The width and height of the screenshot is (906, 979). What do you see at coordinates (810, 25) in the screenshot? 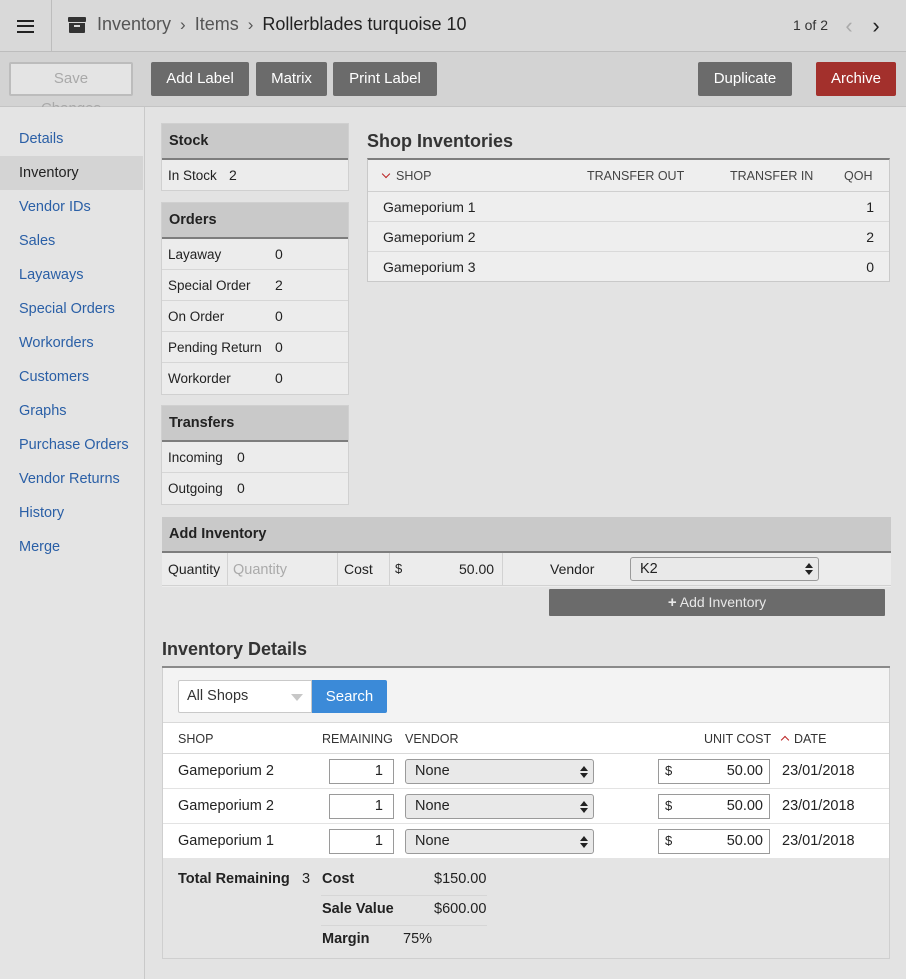
I see `pager-count: 1 of 2` at bounding box center [810, 25].